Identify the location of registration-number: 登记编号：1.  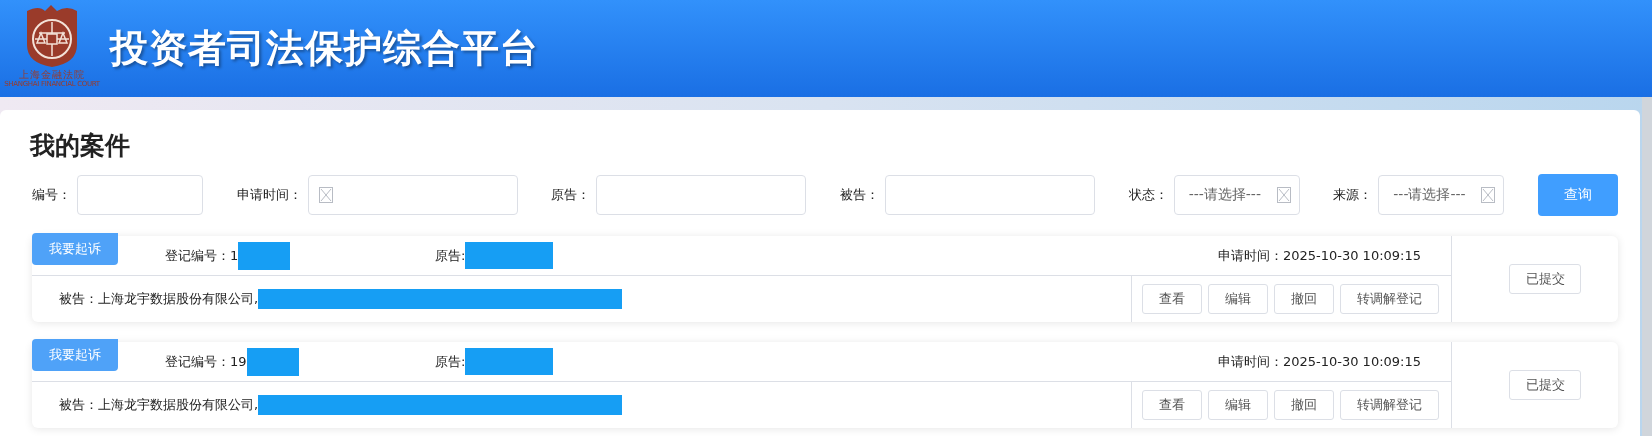
(202, 255).